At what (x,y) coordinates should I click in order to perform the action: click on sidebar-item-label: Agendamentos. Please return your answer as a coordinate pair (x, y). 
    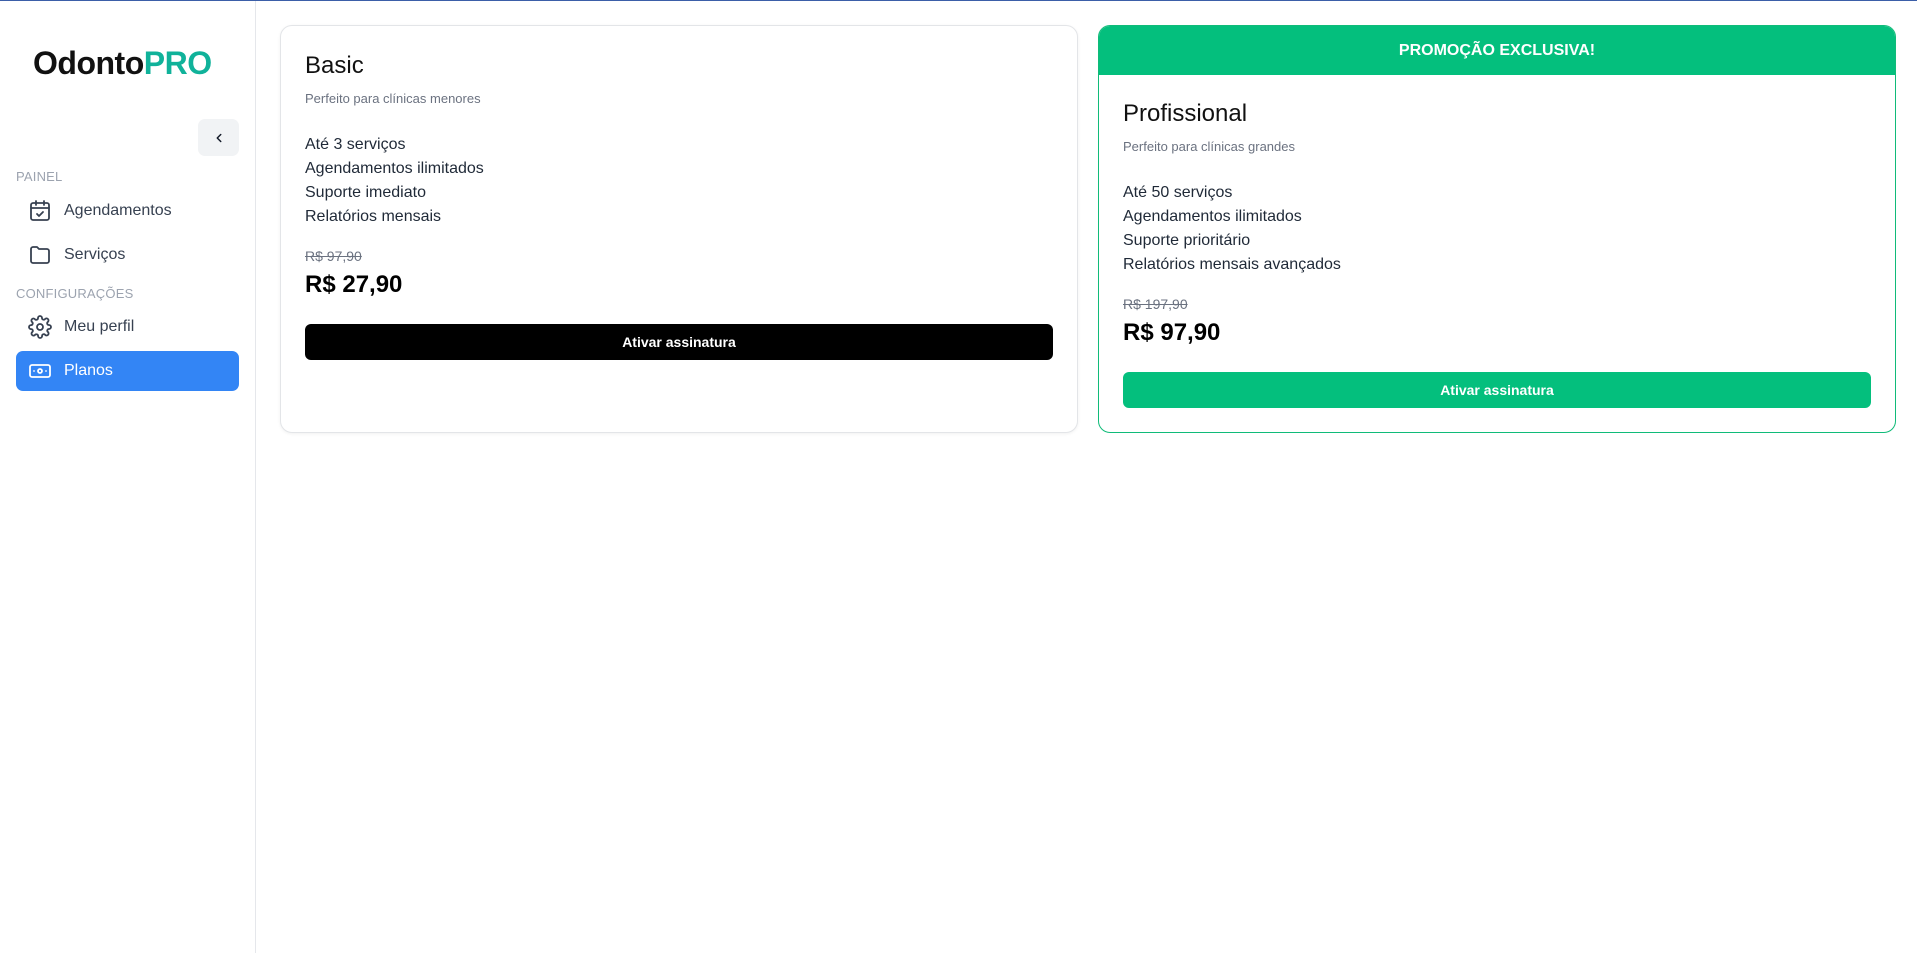
    Looking at the image, I should click on (118, 210).